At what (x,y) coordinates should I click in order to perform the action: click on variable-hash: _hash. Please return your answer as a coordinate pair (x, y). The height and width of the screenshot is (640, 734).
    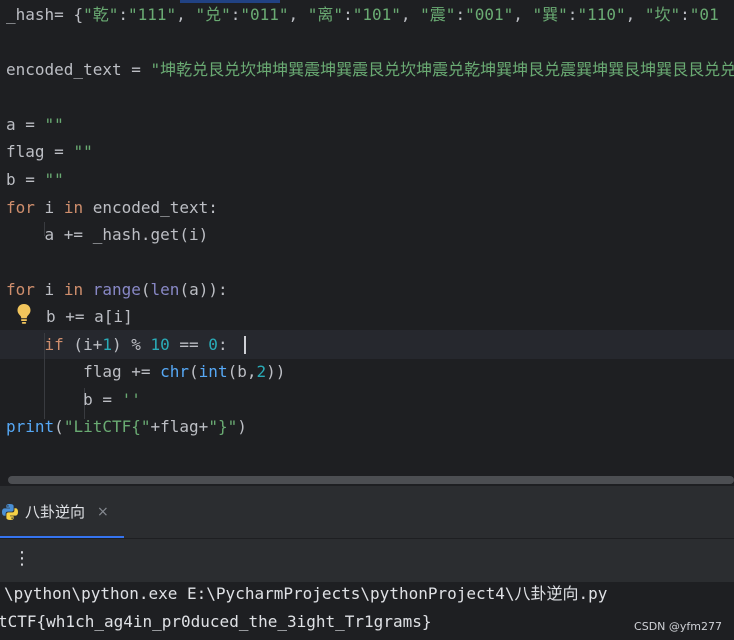
    Looking at the image, I should click on (30, 14).